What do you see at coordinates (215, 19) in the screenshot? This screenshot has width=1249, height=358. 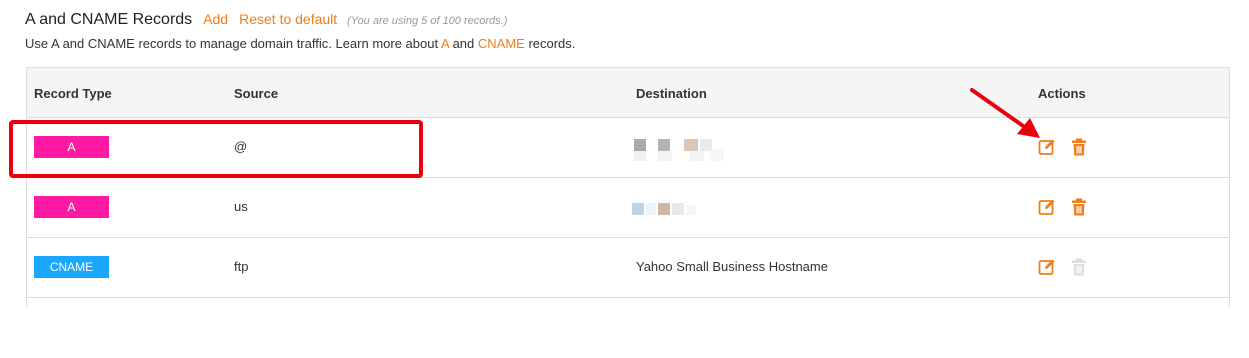 I see `add-record-link: Add` at bounding box center [215, 19].